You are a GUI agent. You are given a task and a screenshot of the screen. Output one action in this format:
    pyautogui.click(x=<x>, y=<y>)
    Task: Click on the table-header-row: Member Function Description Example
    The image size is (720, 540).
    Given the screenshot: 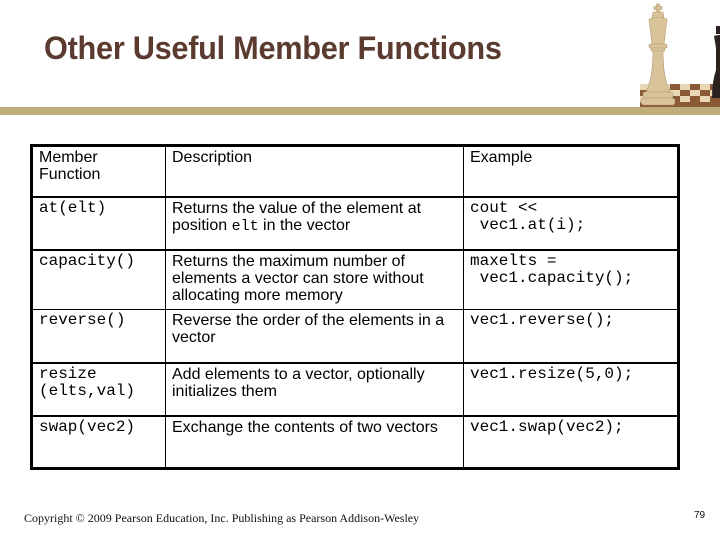 What is the action you would take?
    pyautogui.click(x=355, y=171)
    